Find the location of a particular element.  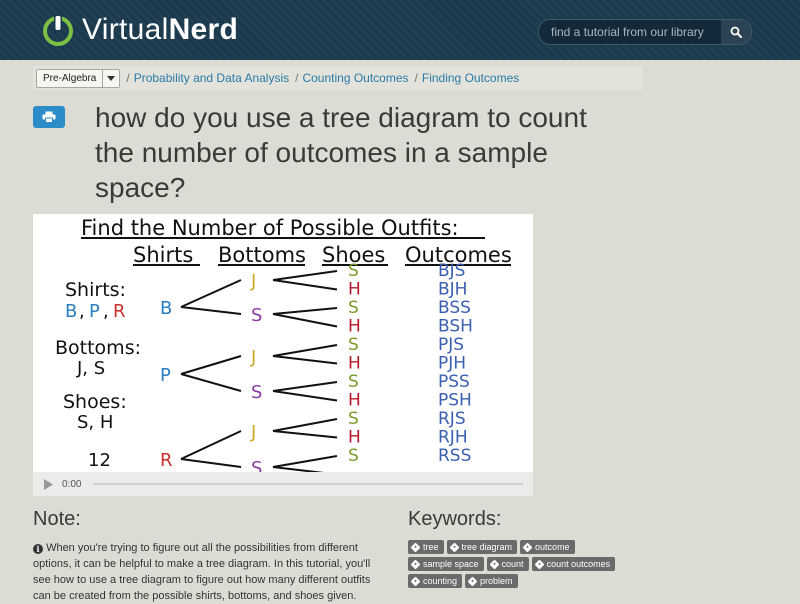

keyword-tag: tree is located at coordinates (426, 547).